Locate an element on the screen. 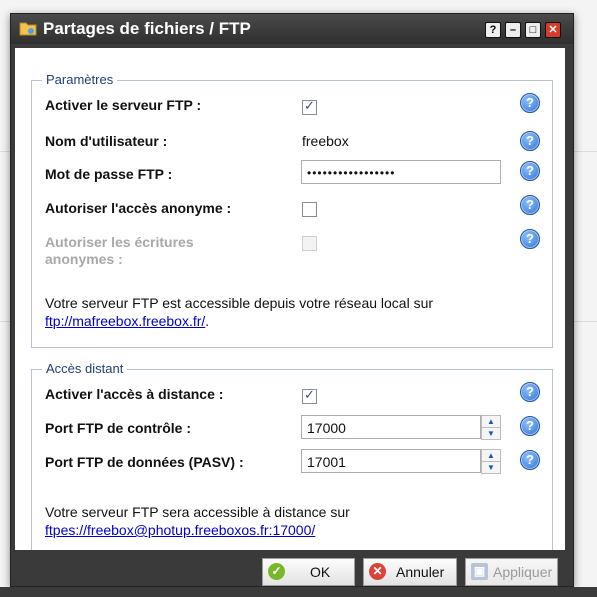  port-donnees-input: 17001 is located at coordinates (391, 461).